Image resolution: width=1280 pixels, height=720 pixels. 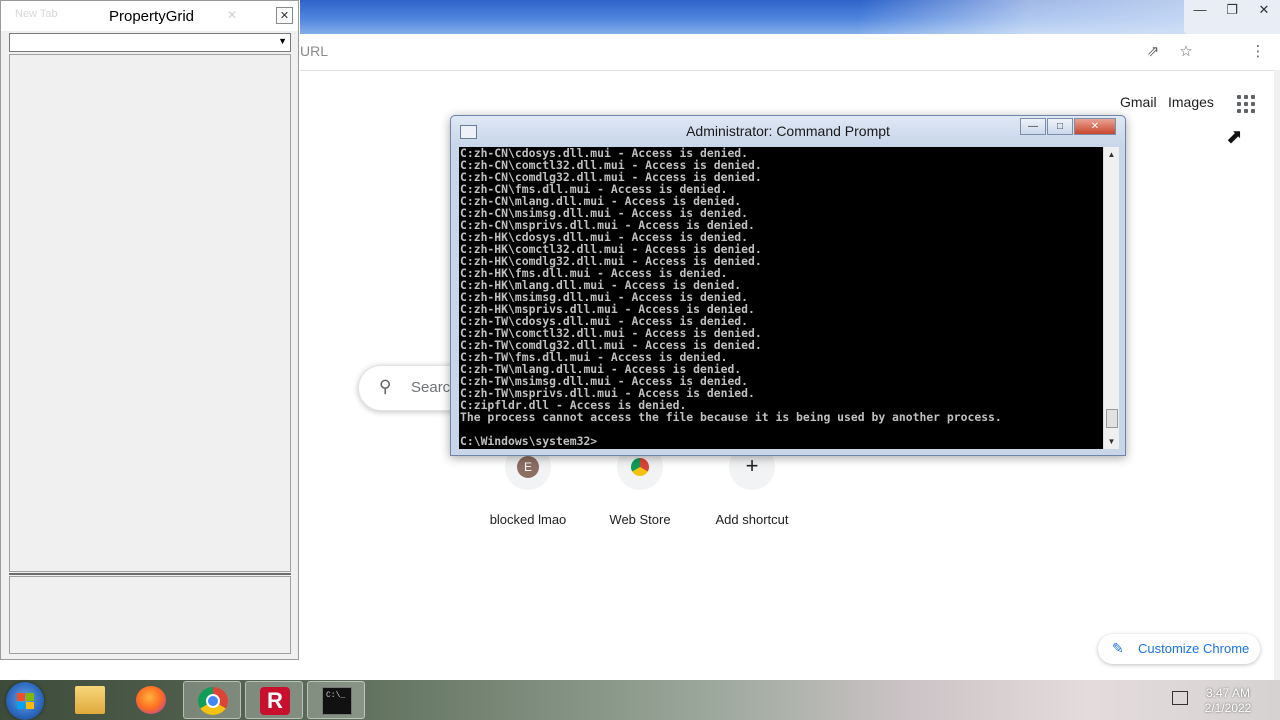 What do you see at coordinates (1246, 104) in the screenshot?
I see `google-apps-icon` at bounding box center [1246, 104].